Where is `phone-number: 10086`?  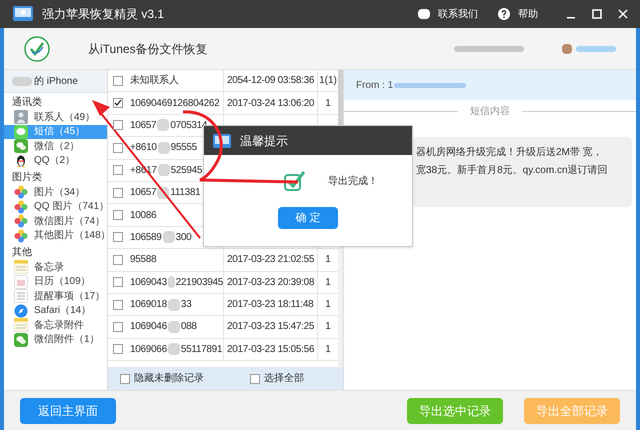
phone-number: 10086 is located at coordinates (143, 215).